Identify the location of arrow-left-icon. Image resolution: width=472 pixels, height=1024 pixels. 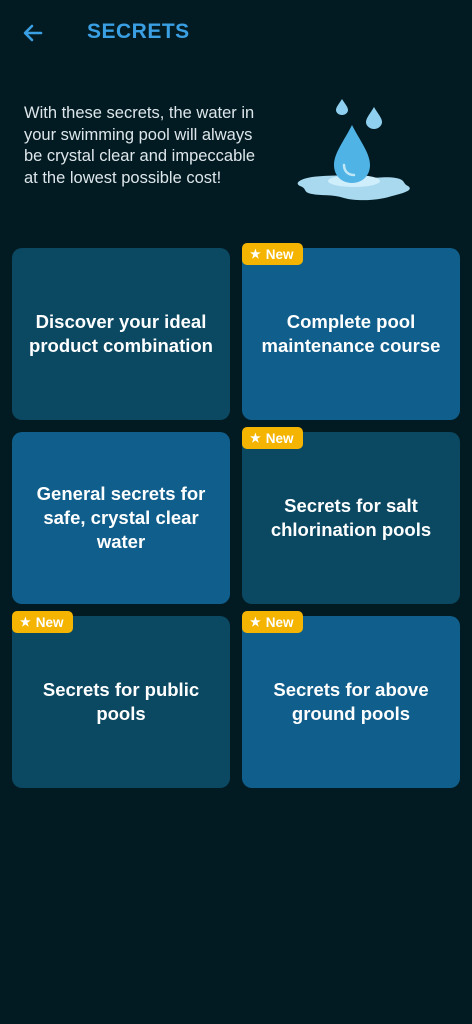
(33, 33).